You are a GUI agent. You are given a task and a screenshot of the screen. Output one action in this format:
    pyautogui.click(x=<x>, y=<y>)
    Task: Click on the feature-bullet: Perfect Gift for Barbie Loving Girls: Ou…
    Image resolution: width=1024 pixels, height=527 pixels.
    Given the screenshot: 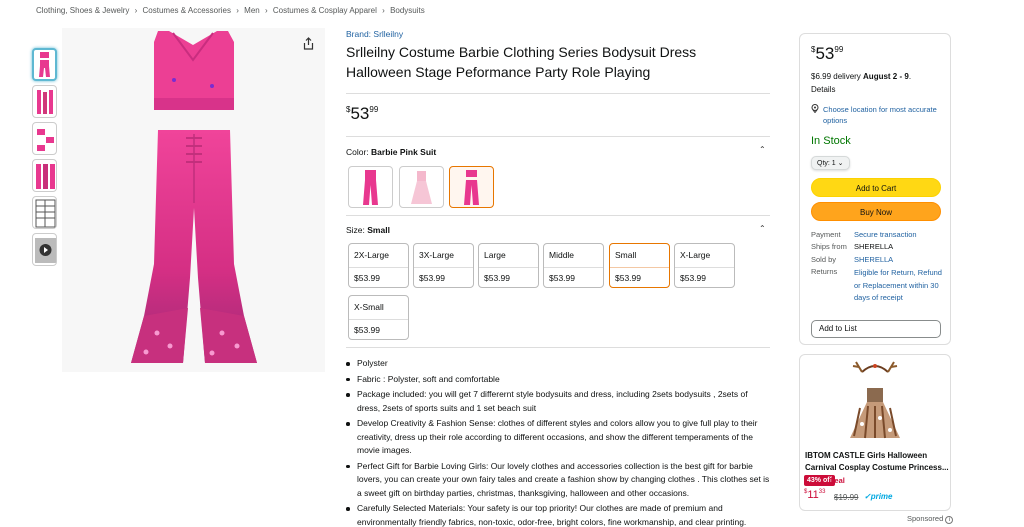 What is the action you would take?
    pyautogui.click(x=558, y=480)
    